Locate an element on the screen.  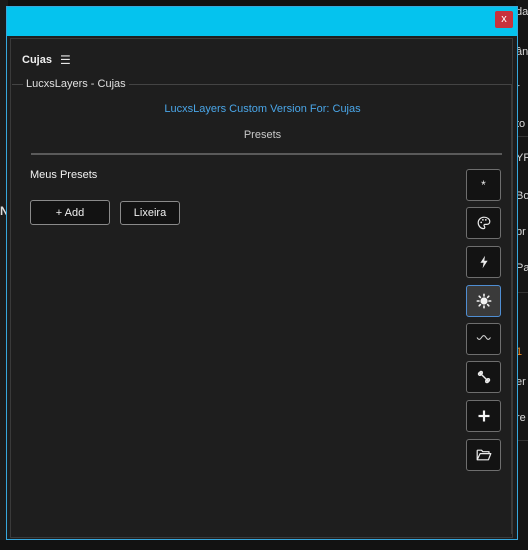
sun-gear-icon is located at coordinates (483, 301).